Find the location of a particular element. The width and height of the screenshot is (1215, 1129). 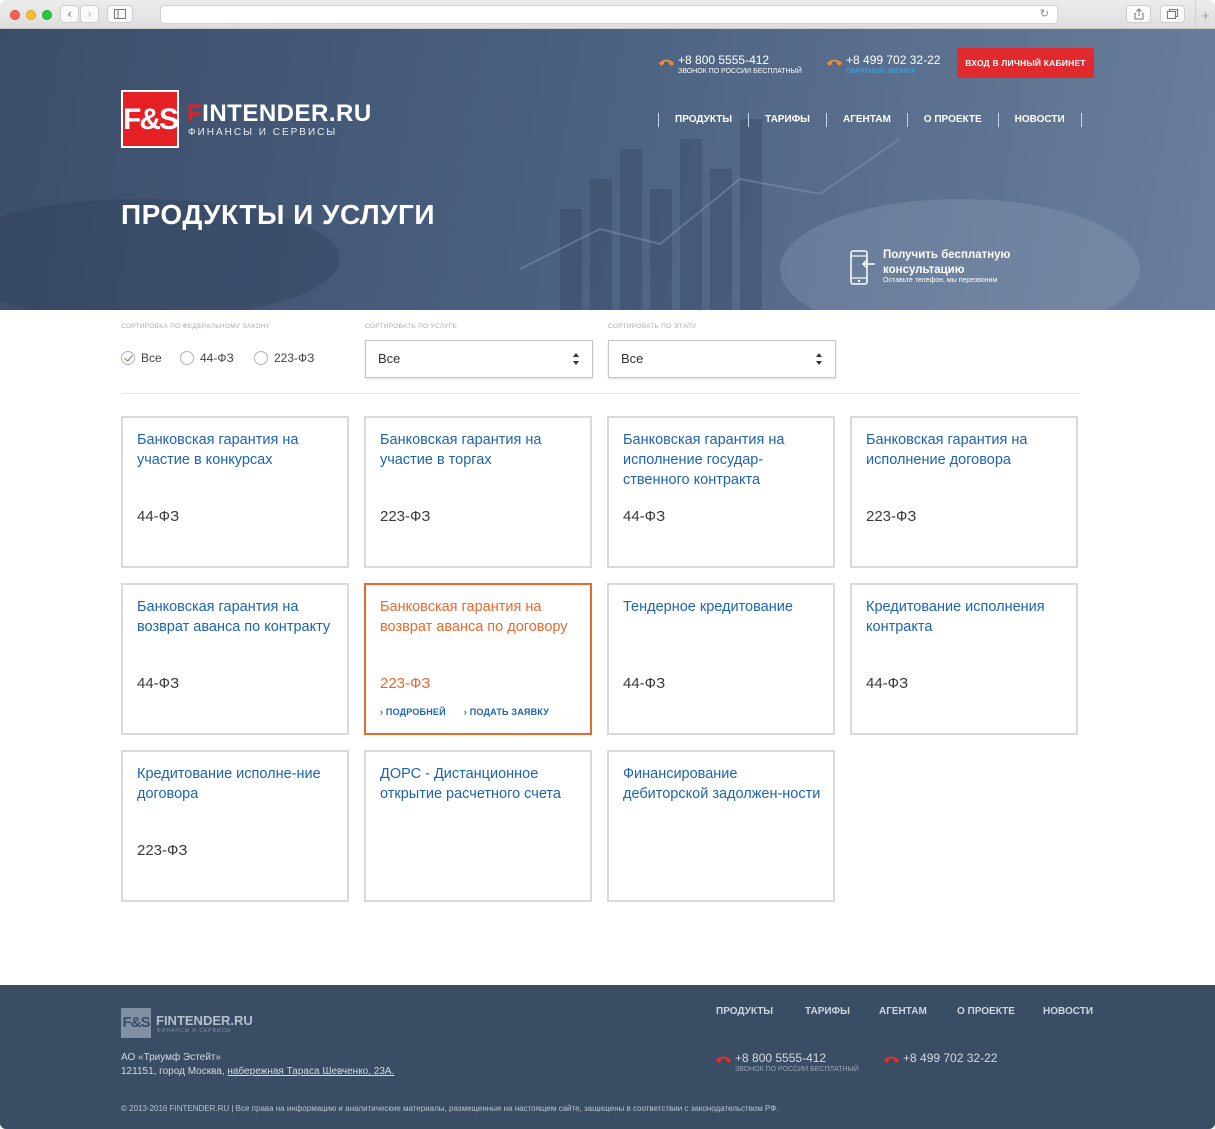

footer-logo-badge: F&S is located at coordinates (136, 1023).